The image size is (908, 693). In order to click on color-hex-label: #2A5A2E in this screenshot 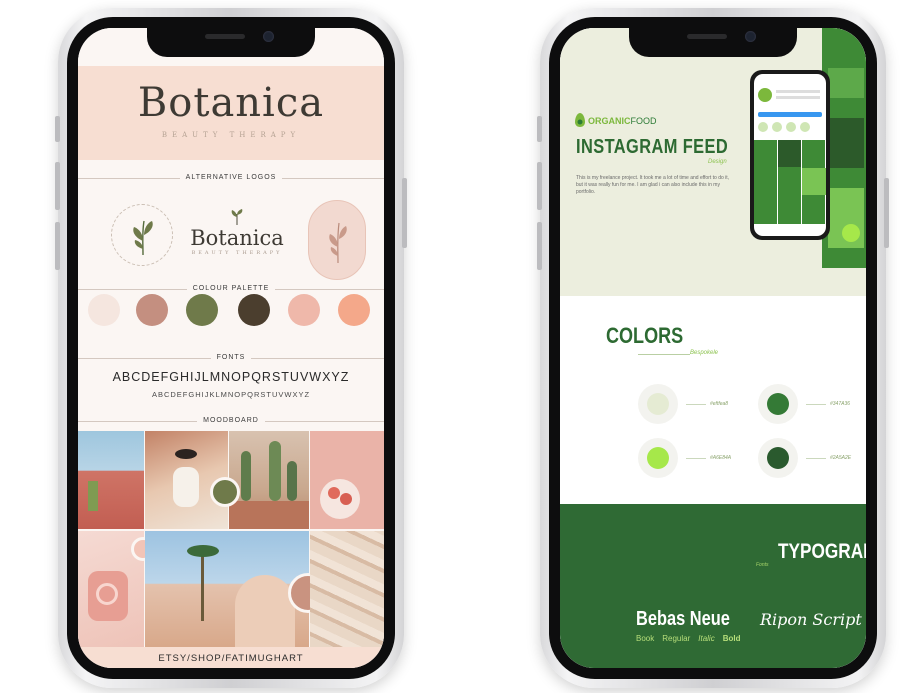, I will do `click(841, 458)`.